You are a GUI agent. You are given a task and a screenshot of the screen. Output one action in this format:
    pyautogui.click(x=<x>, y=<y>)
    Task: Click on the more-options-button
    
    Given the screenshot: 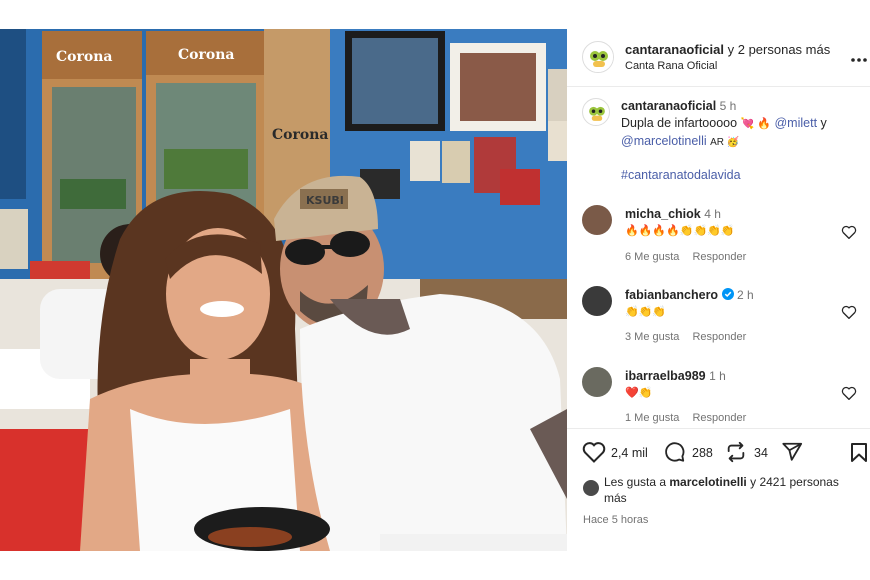 What is the action you would take?
    pyautogui.click(x=859, y=56)
    